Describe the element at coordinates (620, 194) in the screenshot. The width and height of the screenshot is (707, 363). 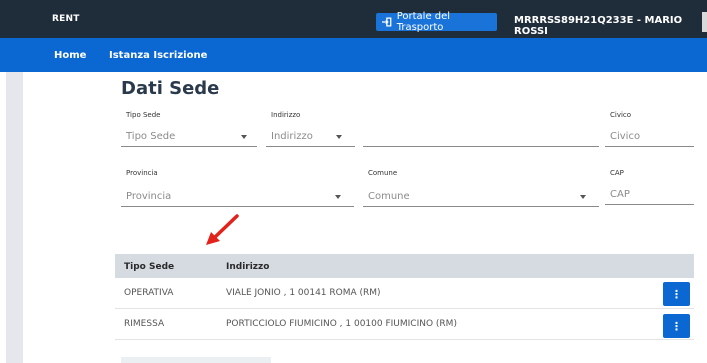
I see `cap-placeholder: CAP` at that location.